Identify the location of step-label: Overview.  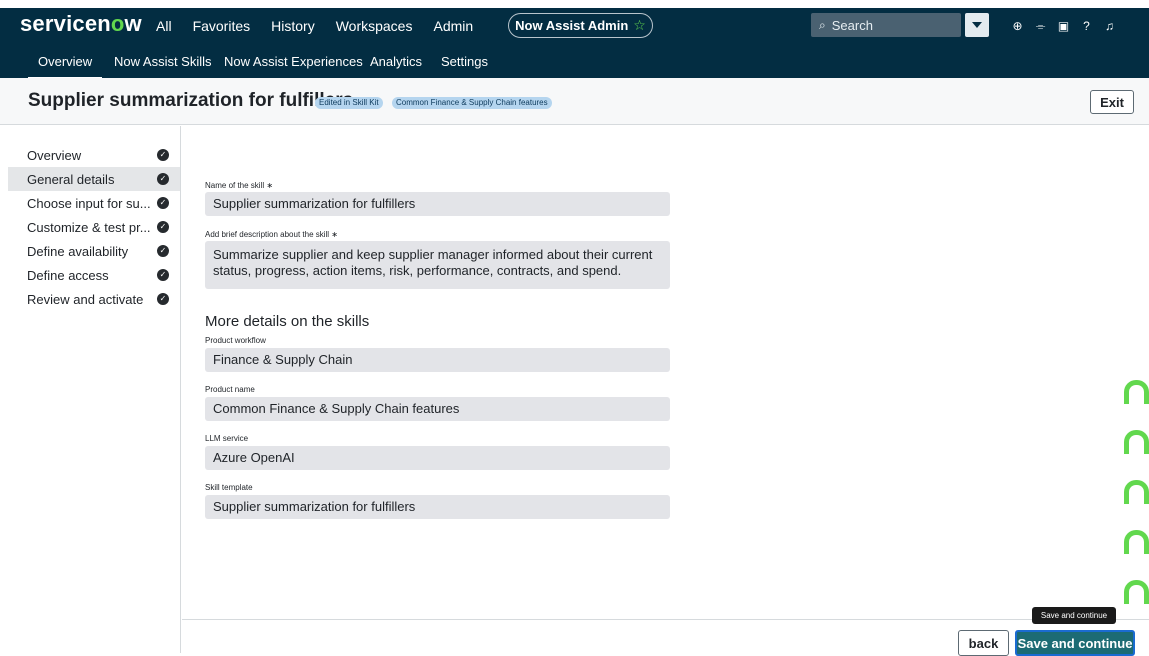
(54, 155).